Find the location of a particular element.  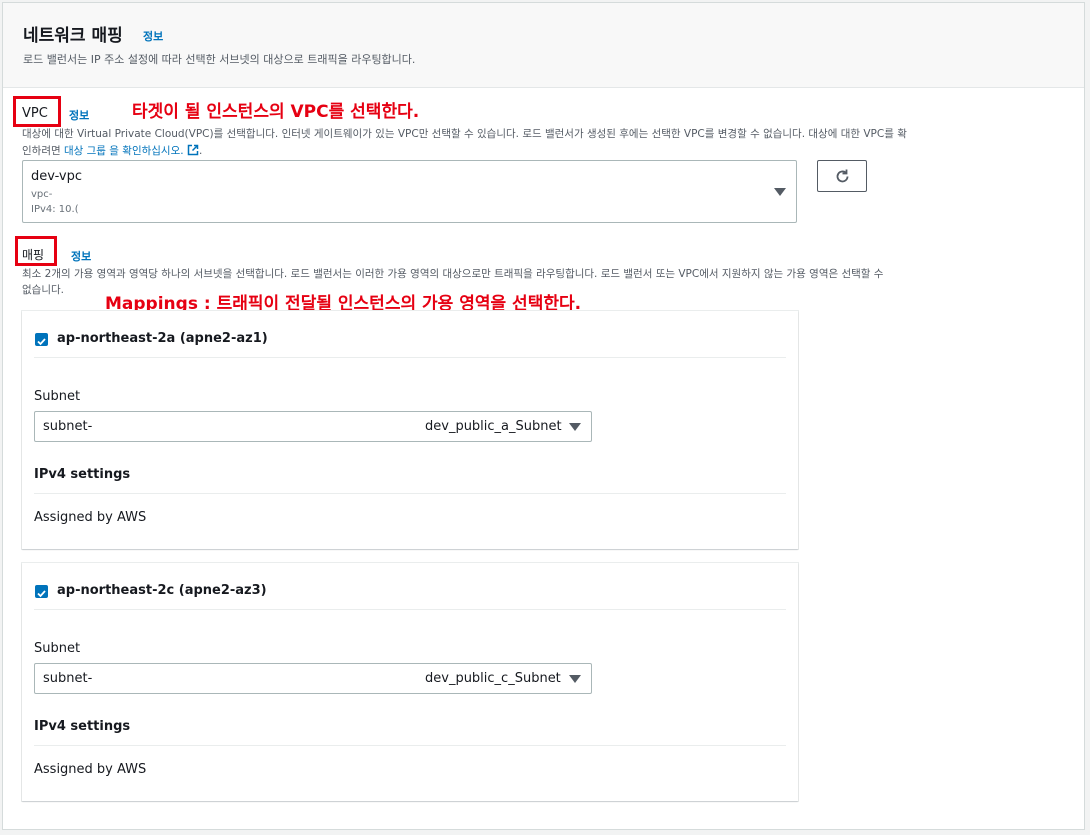

vpc-selected-name: dev-vpc is located at coordinates (57, 176).